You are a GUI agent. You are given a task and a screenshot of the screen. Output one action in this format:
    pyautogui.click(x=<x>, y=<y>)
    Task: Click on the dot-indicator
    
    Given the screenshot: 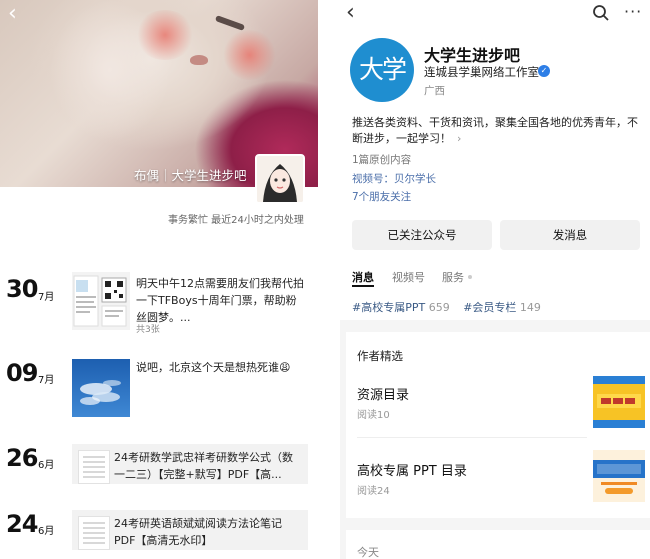 What is the action you would take?
    pyautogui.click(x=470, y=277)
    